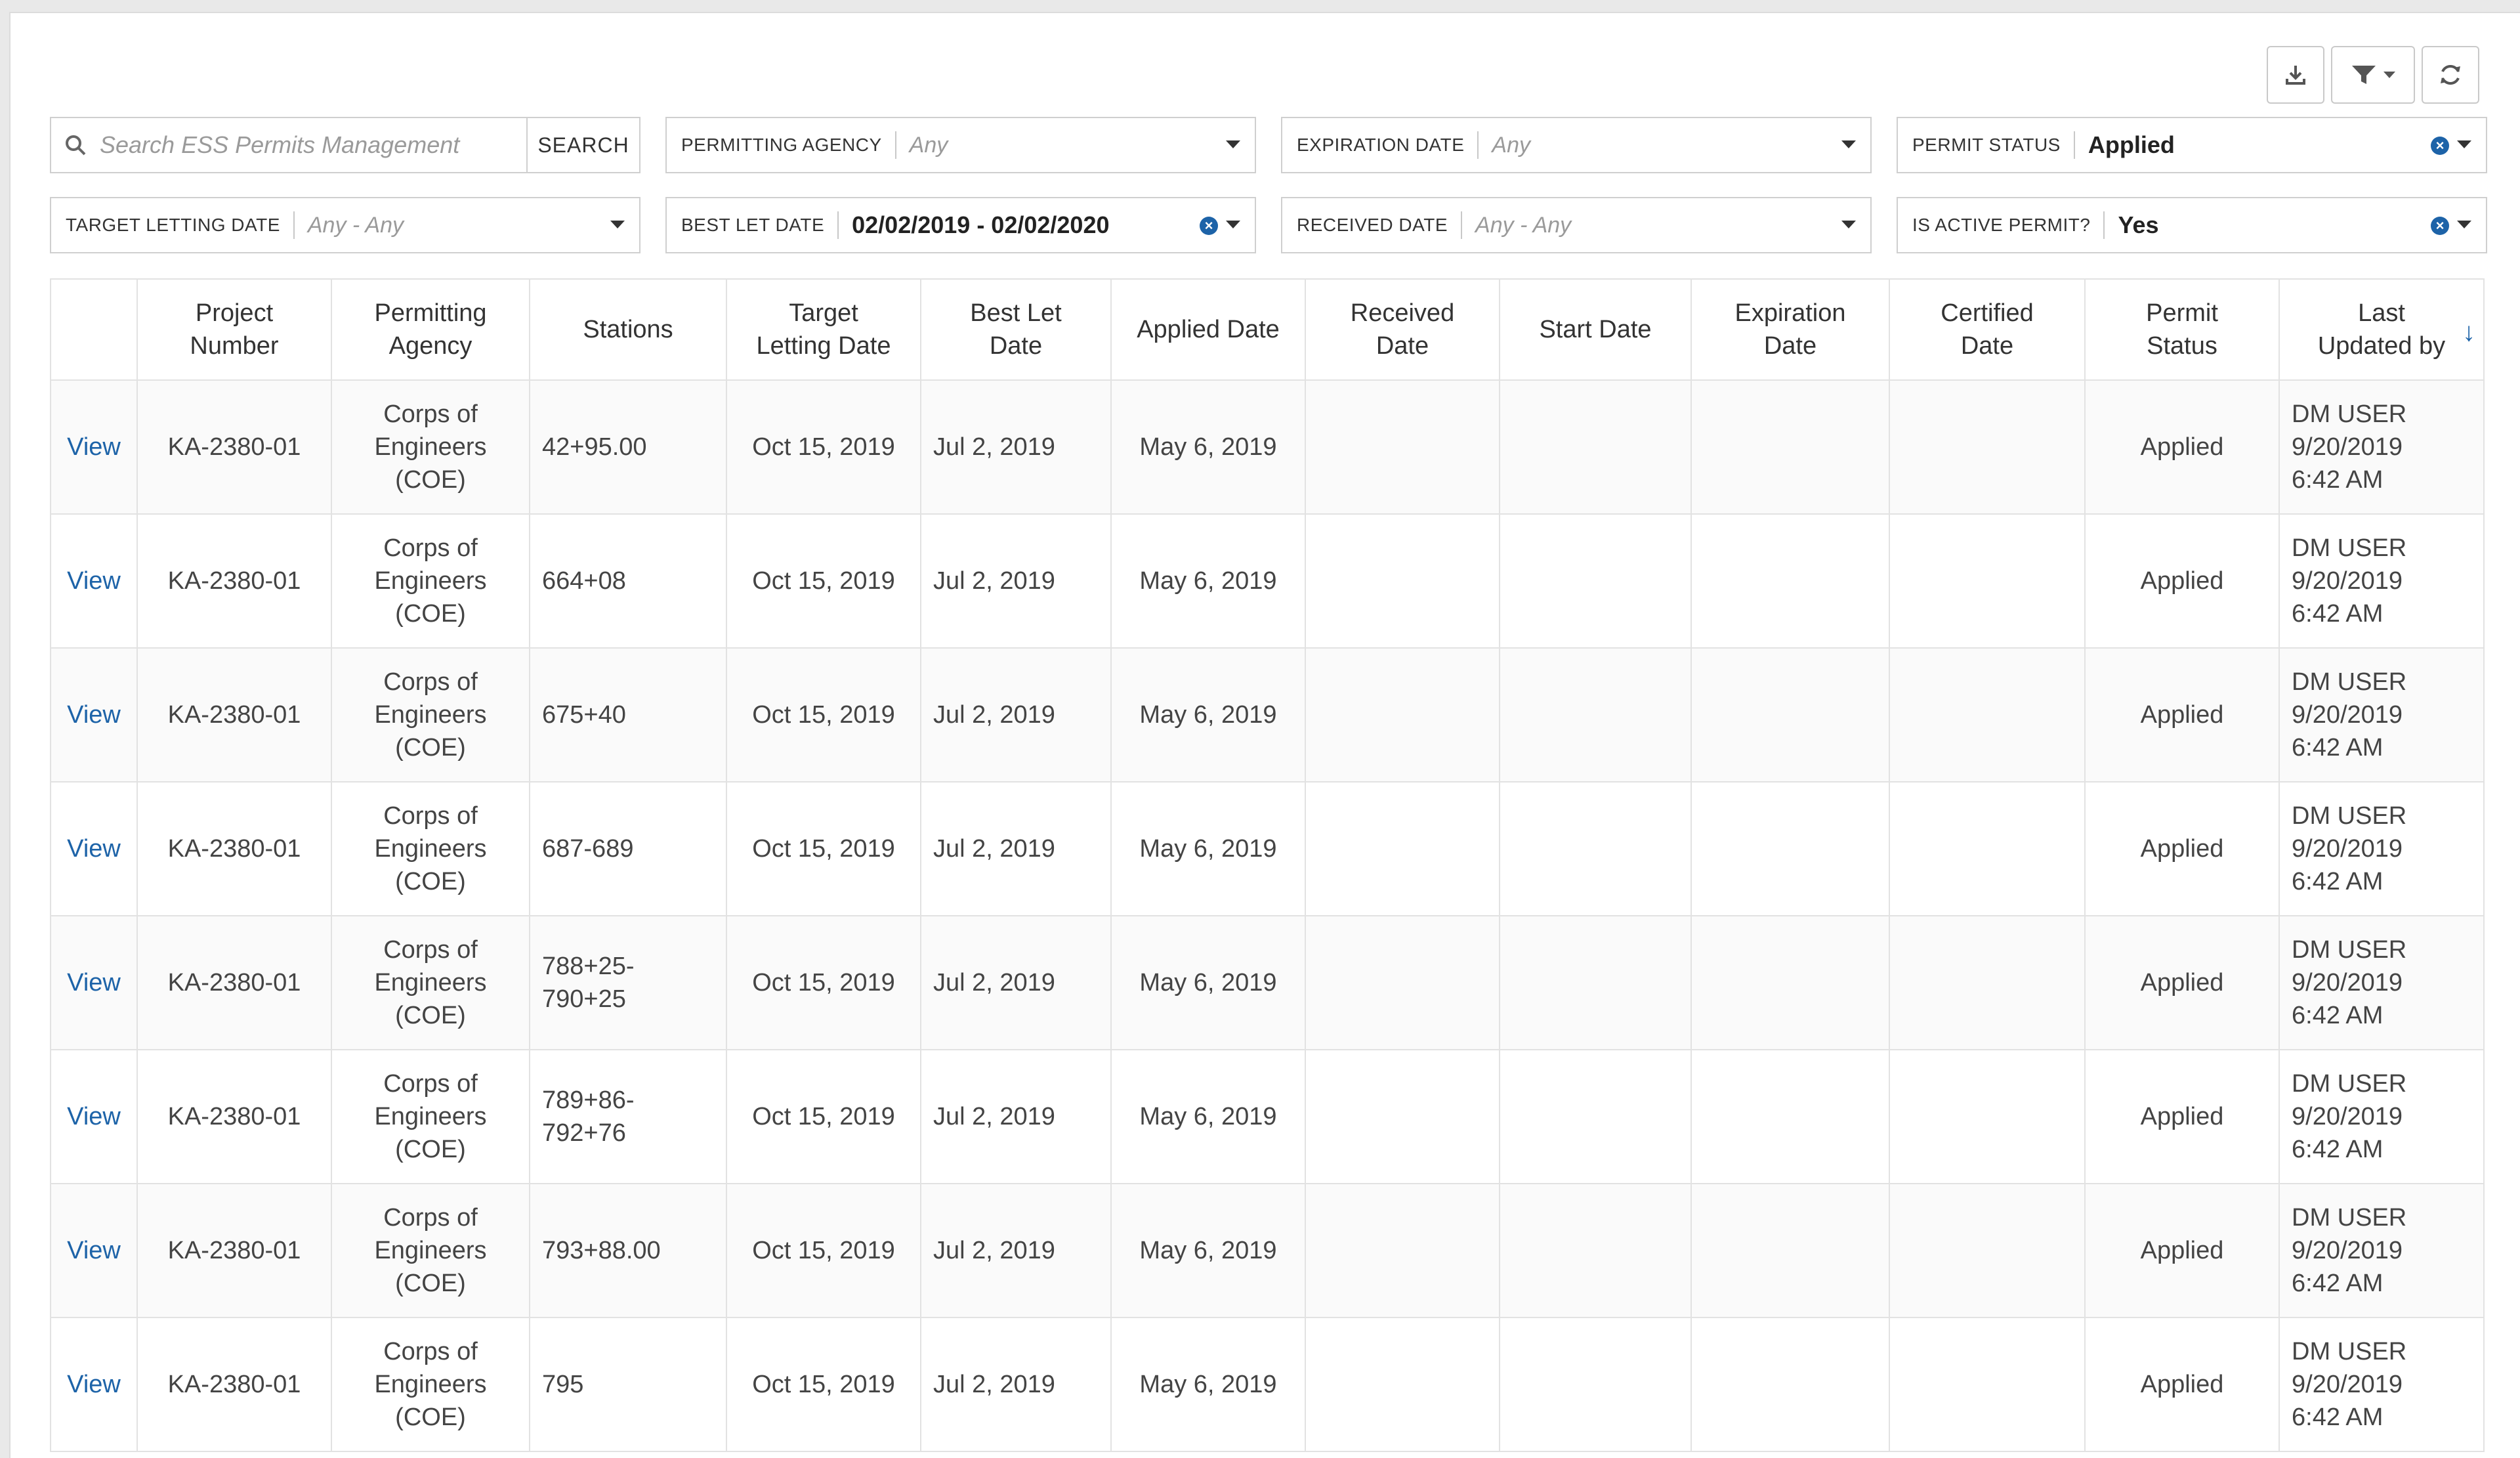 The image size is (2520, 1458). What do you see at coordinates (2192, 145) in the screenshot?
I see `permit-status-filter: PERMIT STATUS Applied ×` at bounding box center [2192, 145].